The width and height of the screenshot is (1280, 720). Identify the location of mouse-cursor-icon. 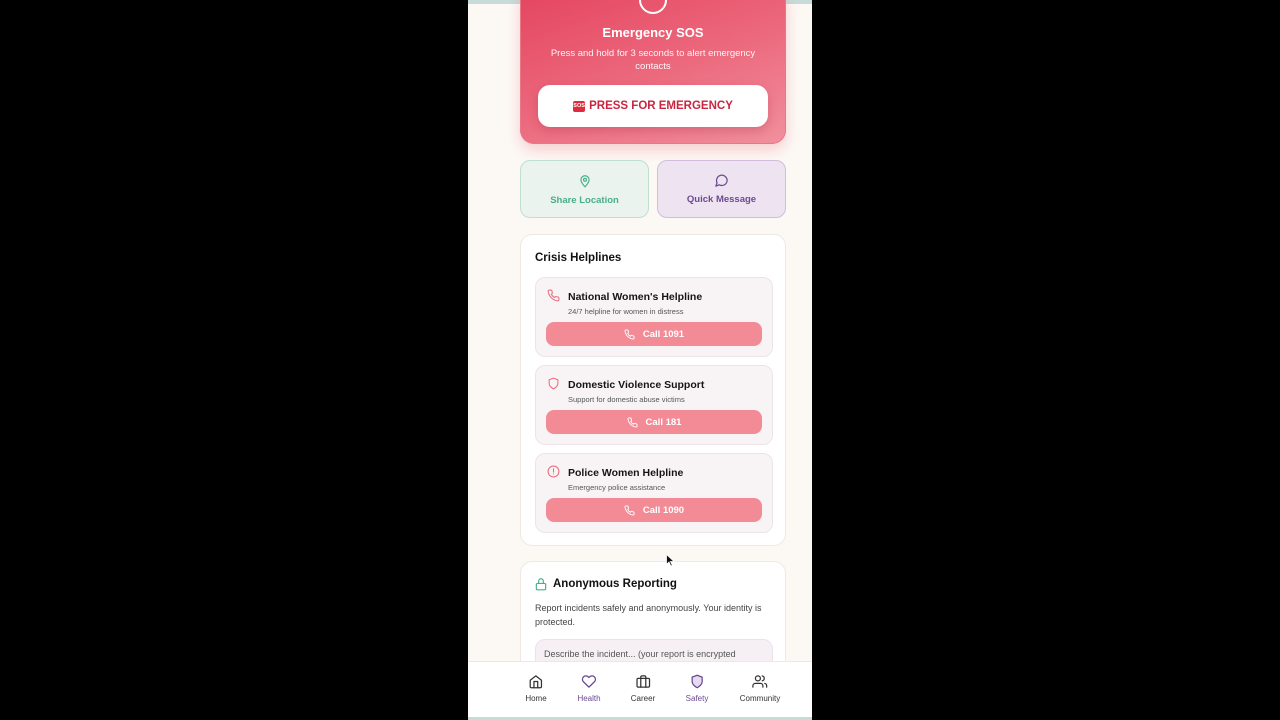
(670, 560).